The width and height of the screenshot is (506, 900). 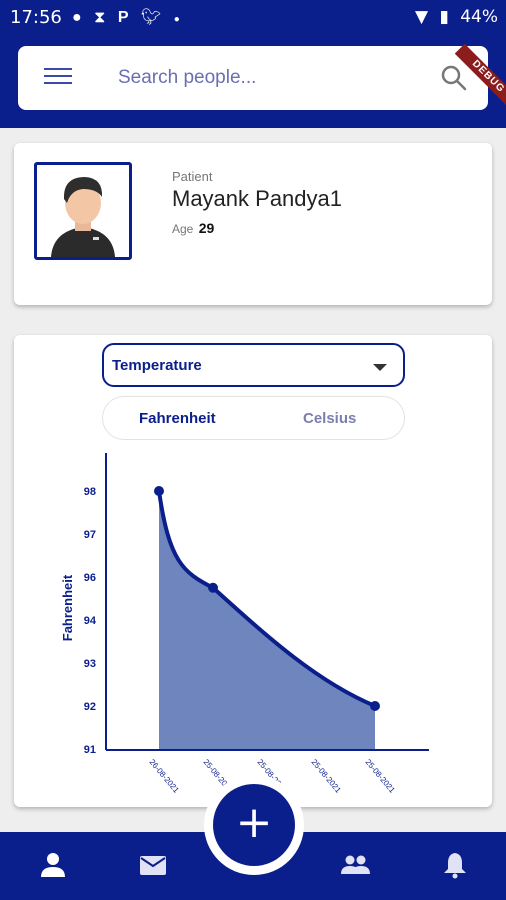 I want to click on age-row: Age 29, so click(x=193, y=228).